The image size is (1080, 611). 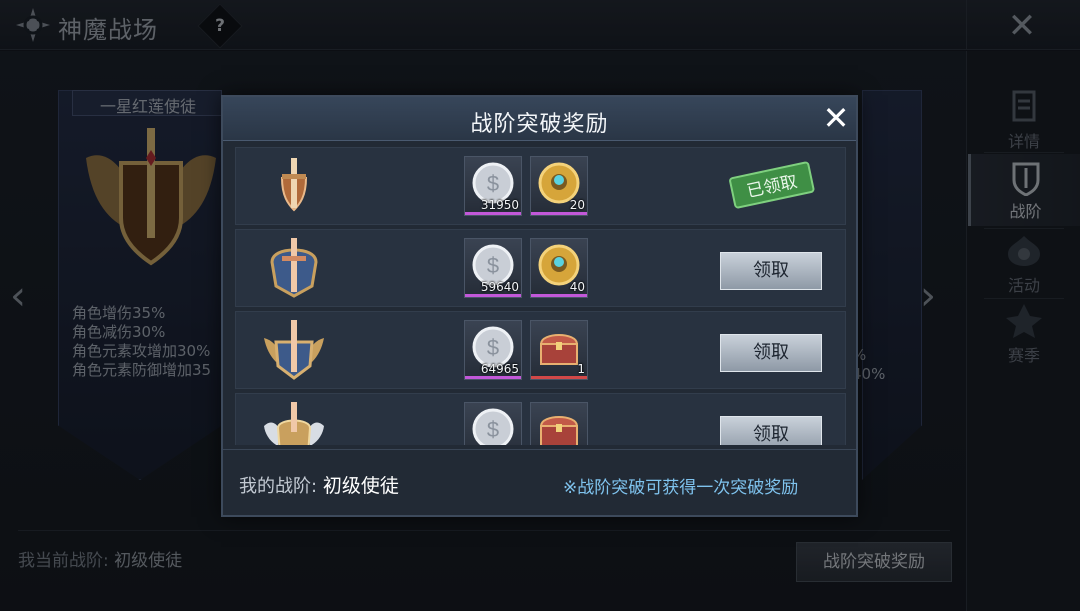 What do you see at coordinates (581, 369) in the screenshot?
I see `item-quantity: 1` at bounding box center [581, 369].